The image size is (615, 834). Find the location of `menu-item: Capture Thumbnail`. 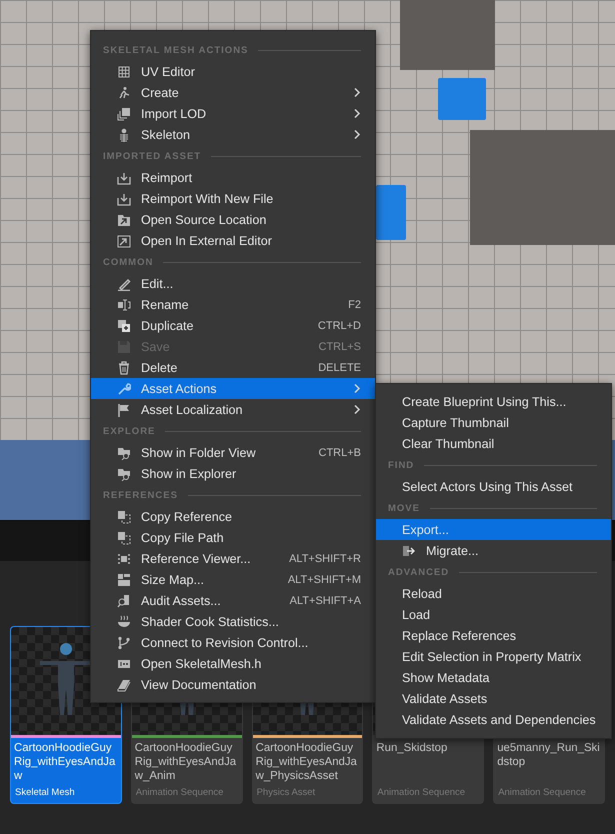

menu-item: Capture Thumbnail is located at coordinates (493, 422).